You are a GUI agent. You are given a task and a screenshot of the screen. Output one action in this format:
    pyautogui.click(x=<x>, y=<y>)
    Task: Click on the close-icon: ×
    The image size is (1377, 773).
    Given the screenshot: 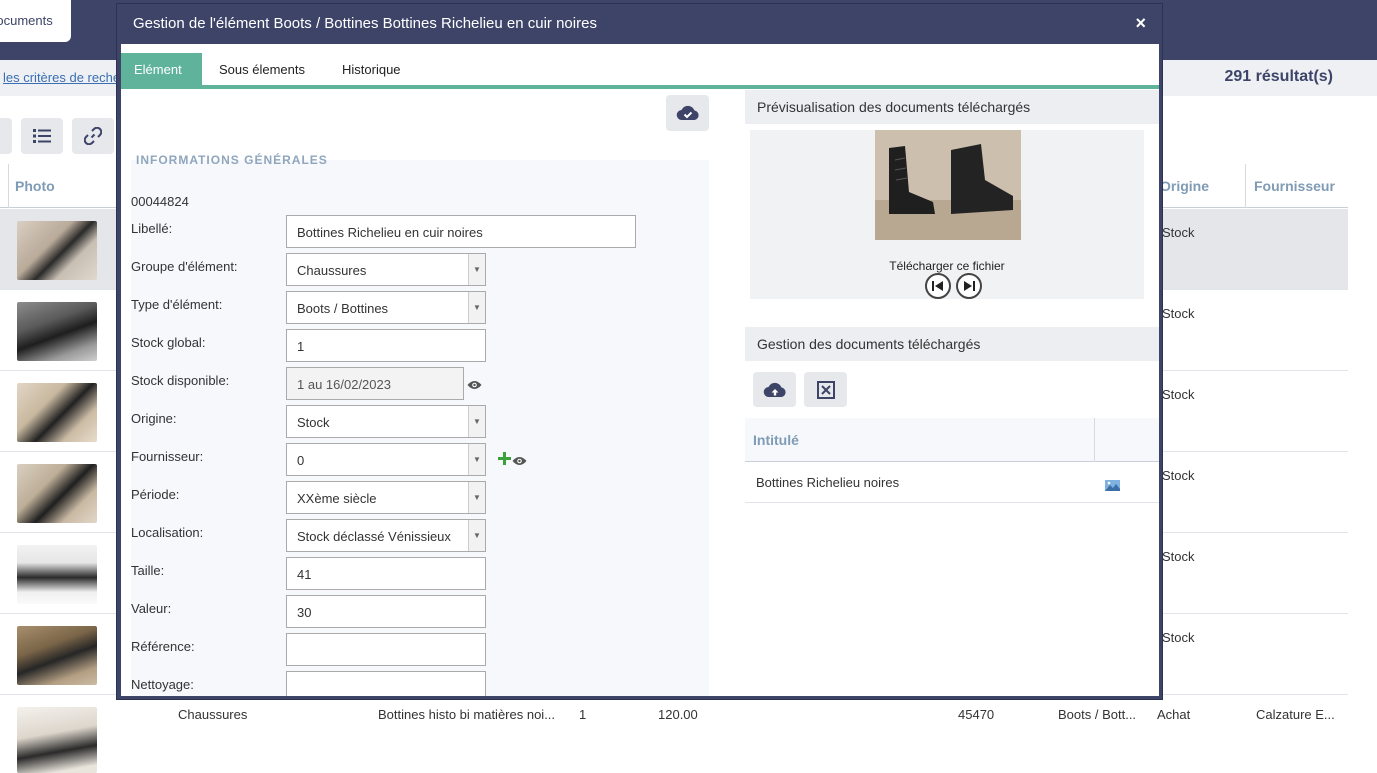 What is the action you would take?
    pyautogui.click(x=1140, y=23)
    